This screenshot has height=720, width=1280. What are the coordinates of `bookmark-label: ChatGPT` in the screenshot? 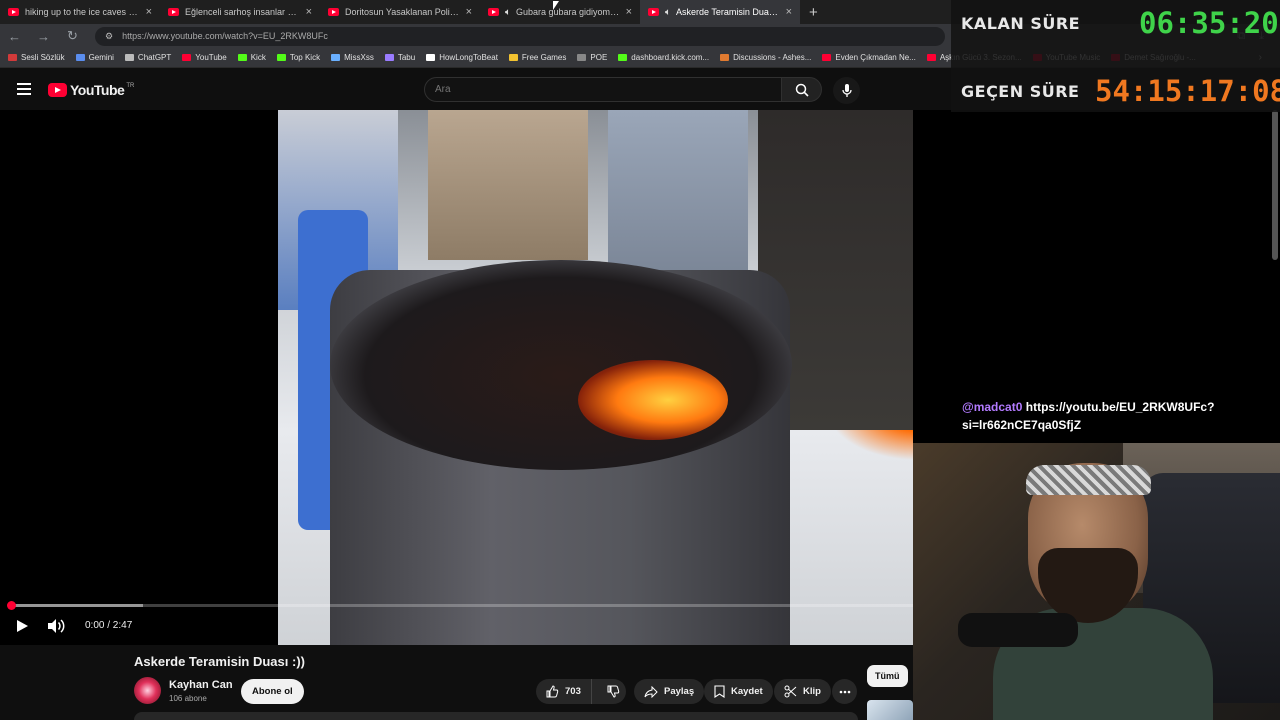 It's located at (154, 57).